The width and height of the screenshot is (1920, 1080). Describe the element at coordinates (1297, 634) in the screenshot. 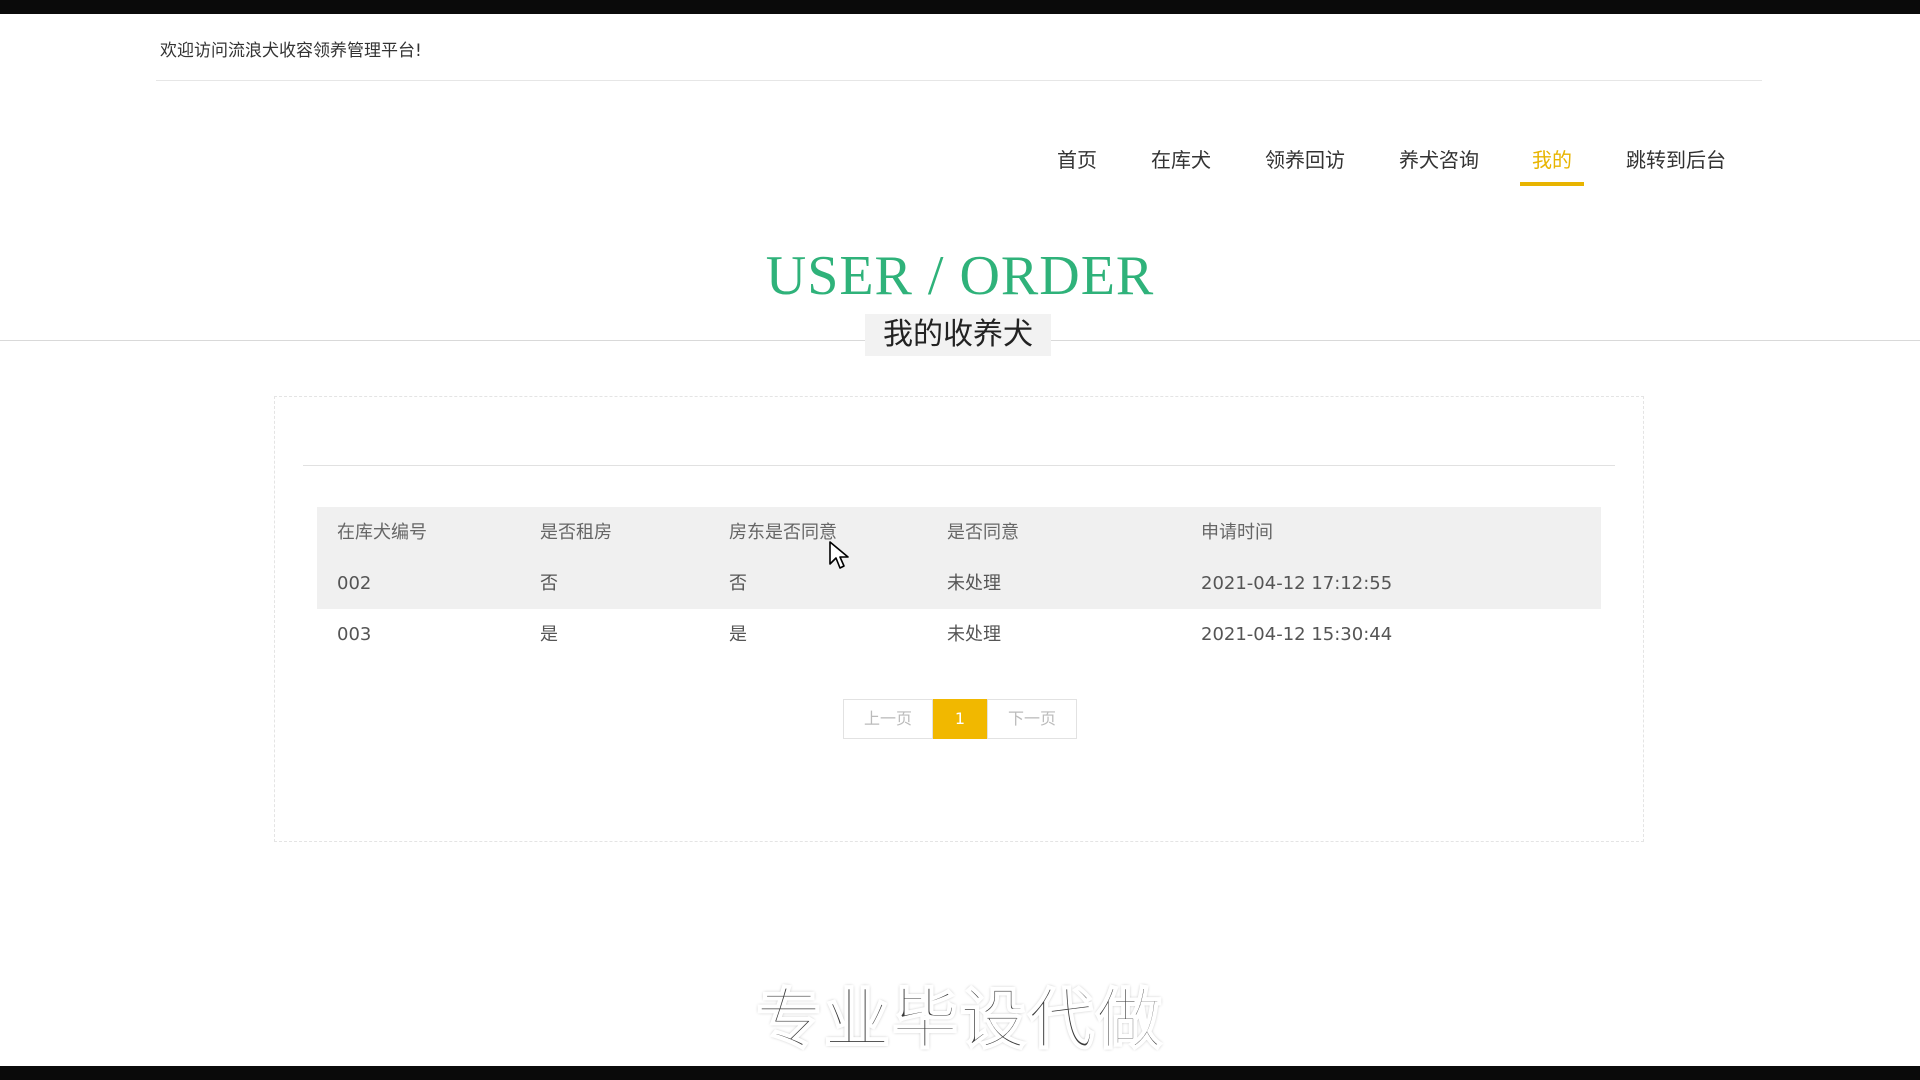

I see `table-cell: 2021-04-12 15:30:44` at that location.